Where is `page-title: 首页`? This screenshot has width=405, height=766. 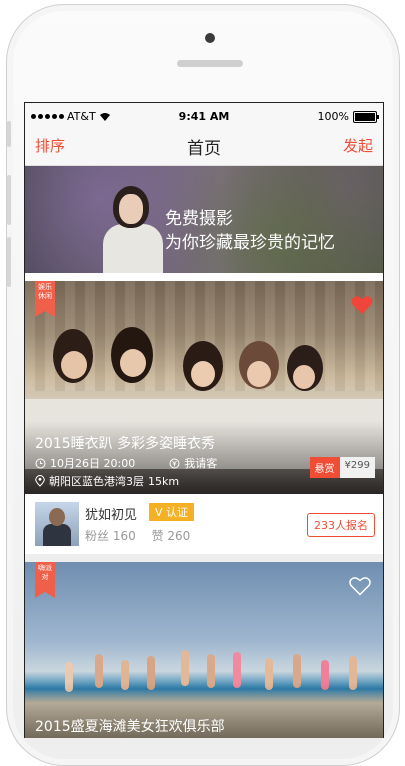 page-title: 首页 is located at coordinates (204, 149).